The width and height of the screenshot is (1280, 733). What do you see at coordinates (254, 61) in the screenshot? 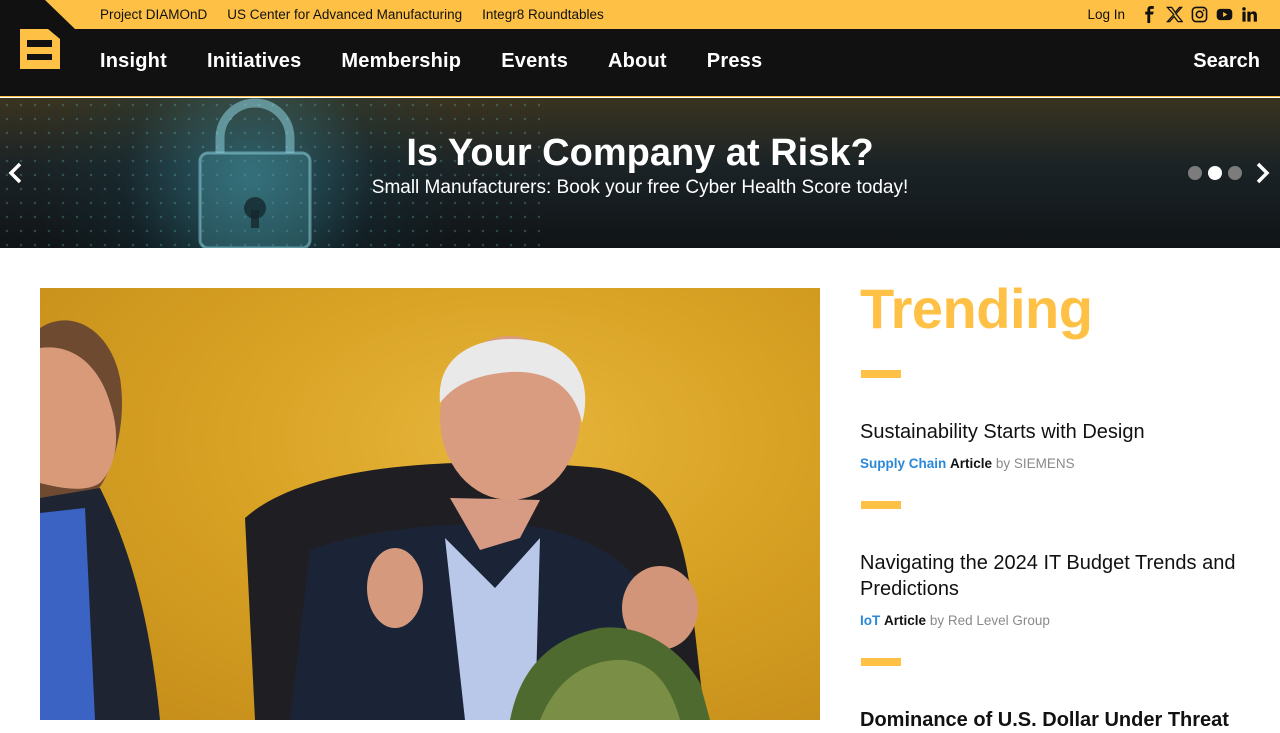
I see `nav-item-initiatives: Initiatives` at bounding box center [254, 61].